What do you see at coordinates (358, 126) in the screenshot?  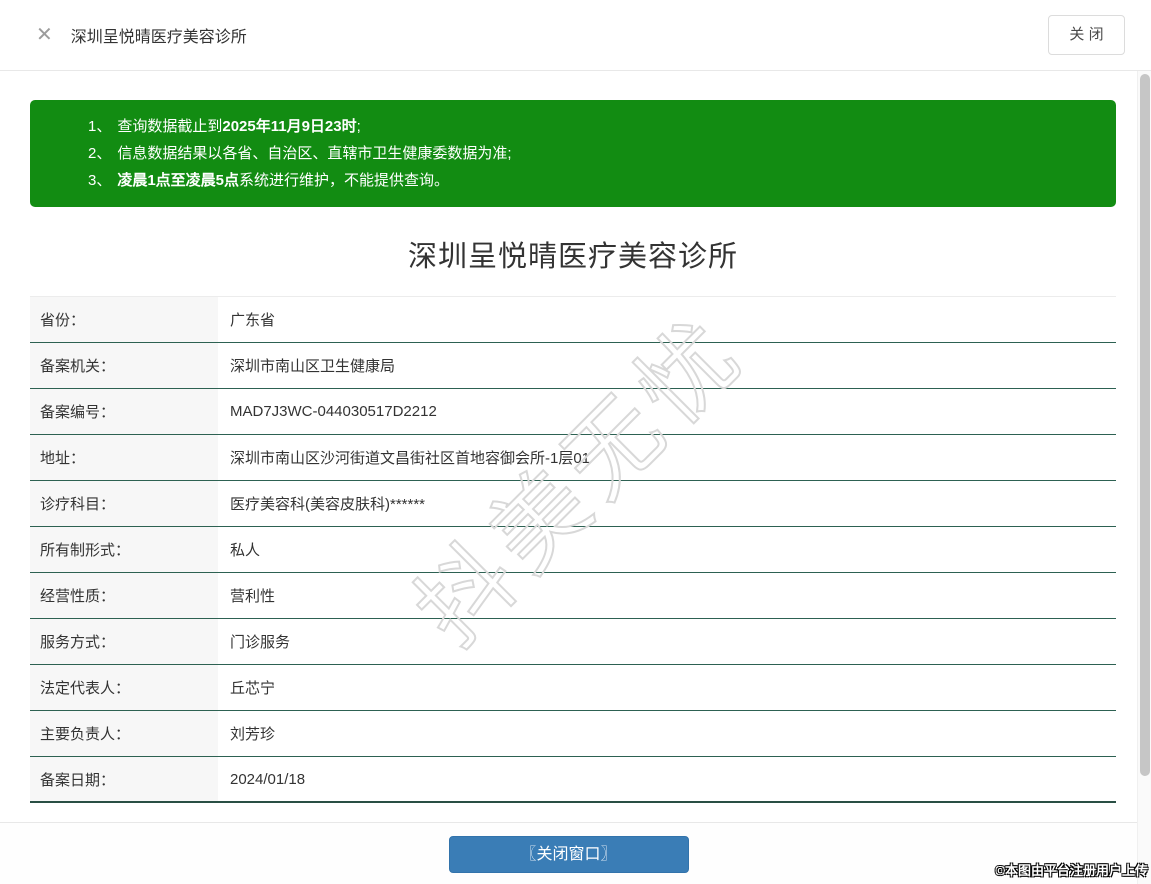 I see `notice-text: ;` at bounding box center [358, 126].